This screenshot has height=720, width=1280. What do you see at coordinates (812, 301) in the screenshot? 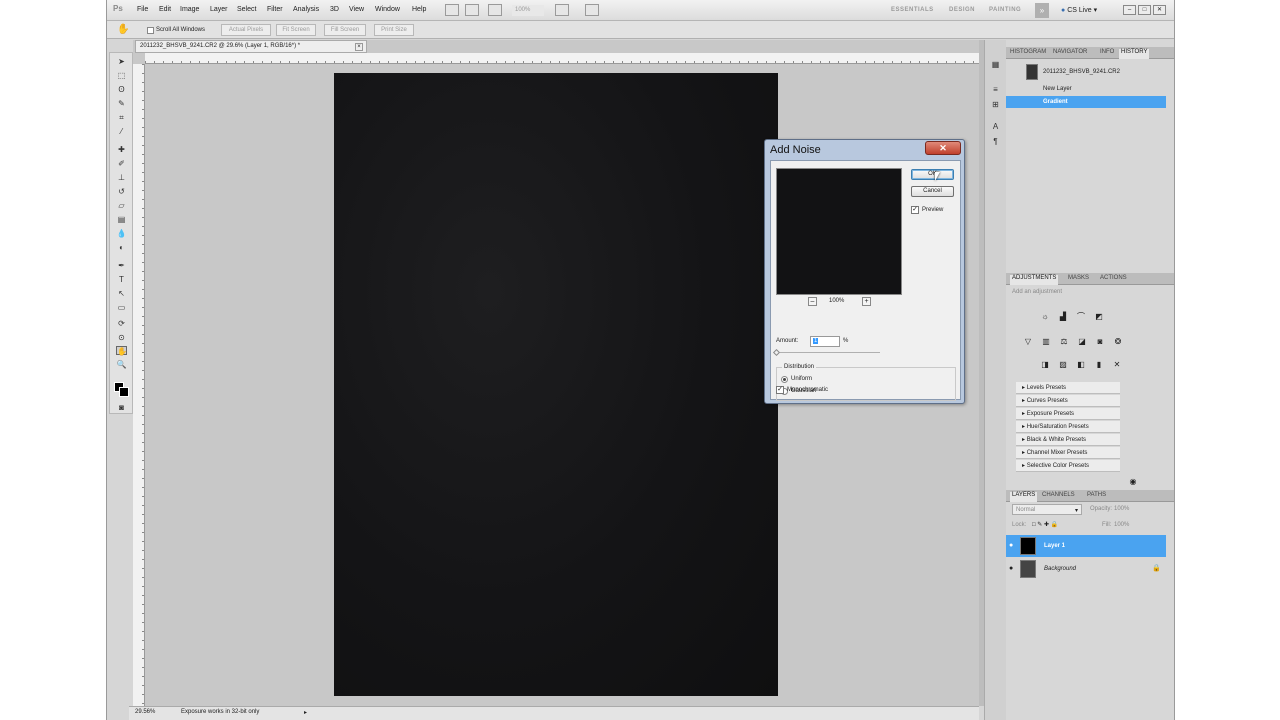
I see `zoom-out-button: –` at bounding box center [812, 301].